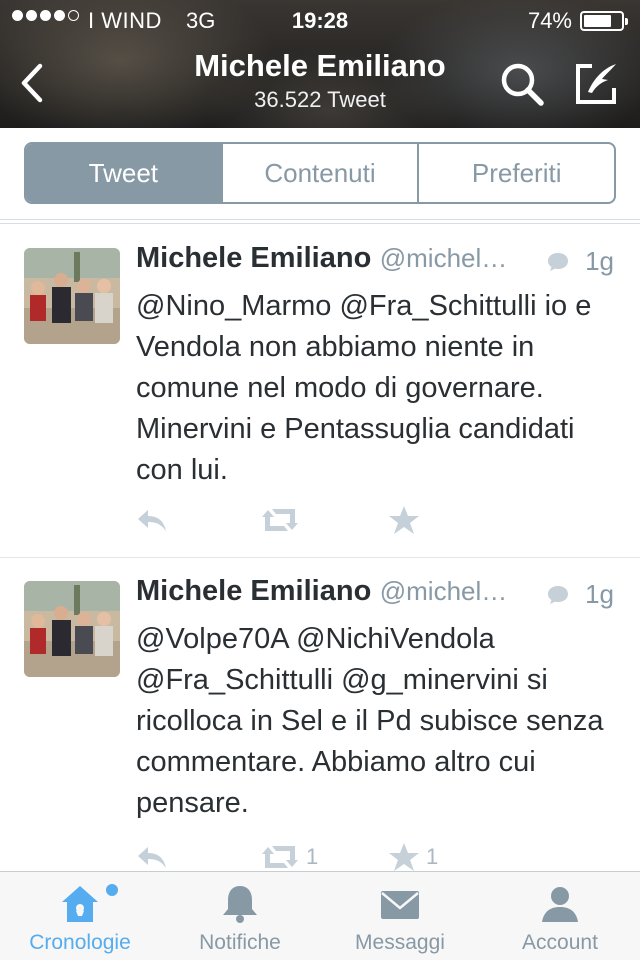 This screenshot has height=960, width=640. What do you see at coordinates (312, 856) in the screenshot?
I see `retweet-count: 1` at bounding box center [312, 856].